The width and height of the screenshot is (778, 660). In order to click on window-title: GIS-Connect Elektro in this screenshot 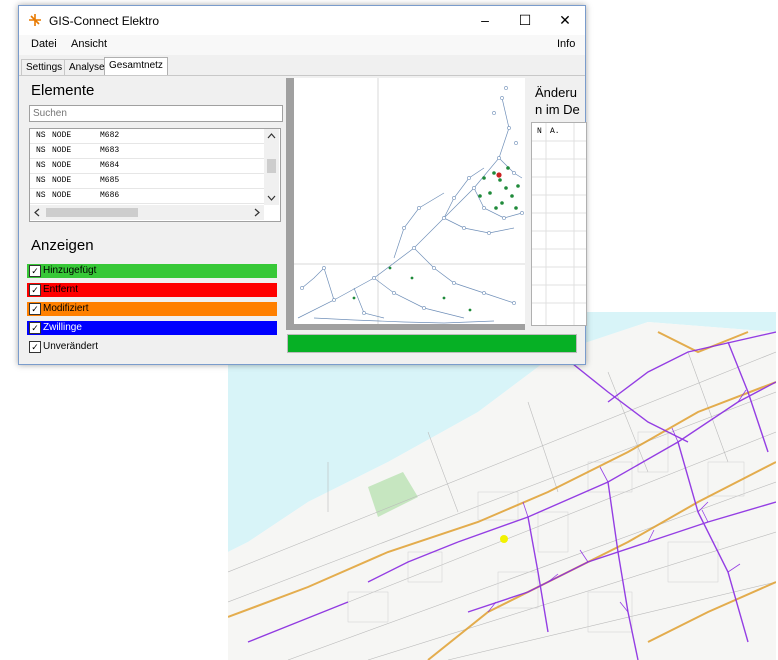, I will do `click(104, 21)`.